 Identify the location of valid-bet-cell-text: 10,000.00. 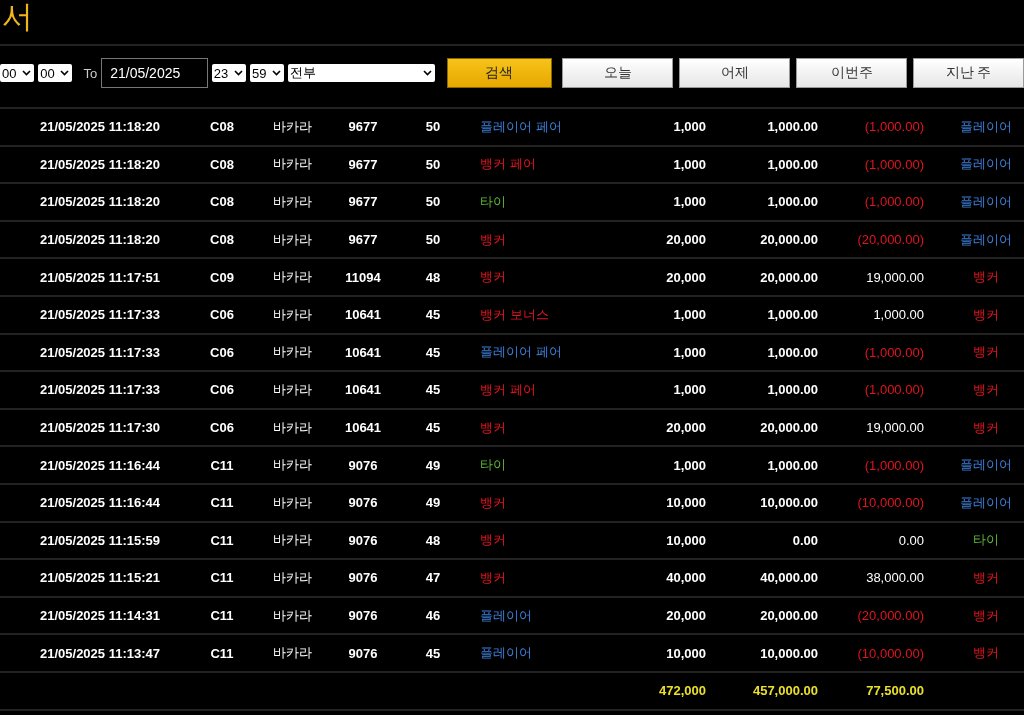
(788, 503).